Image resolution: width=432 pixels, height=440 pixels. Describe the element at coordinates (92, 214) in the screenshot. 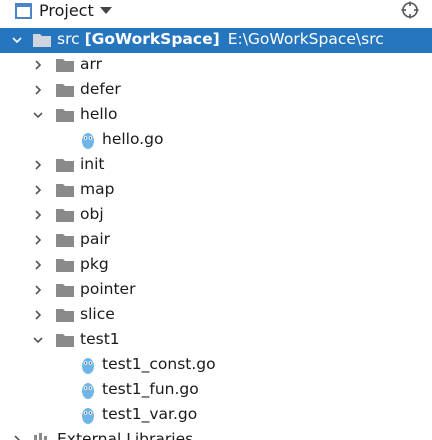

I see `tree-item-label: obj` at that location.